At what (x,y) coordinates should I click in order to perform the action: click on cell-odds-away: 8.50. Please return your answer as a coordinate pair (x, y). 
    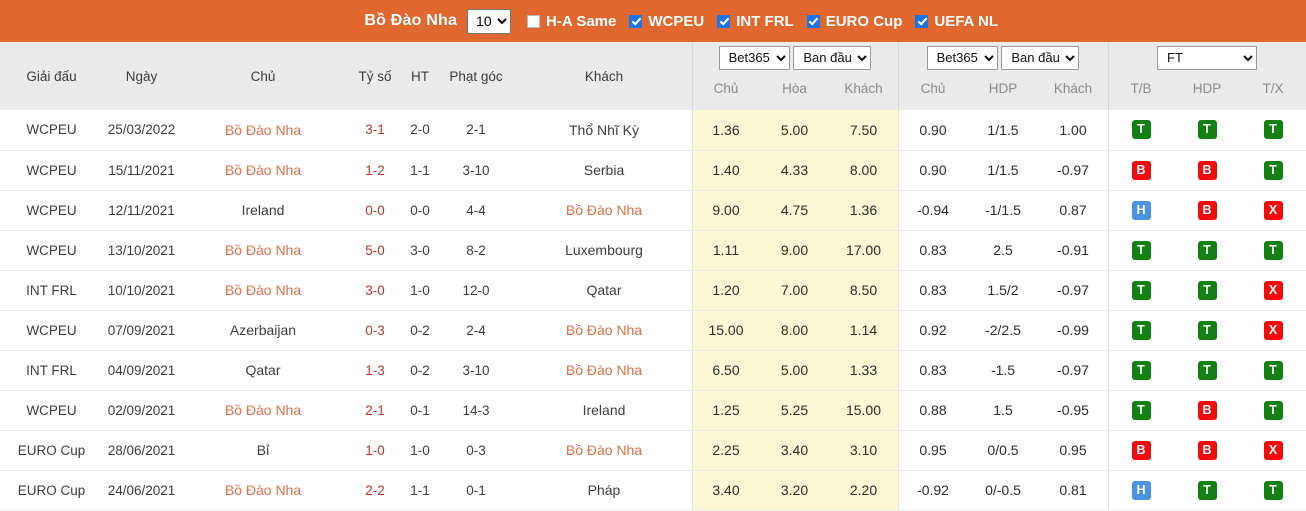
    Looking at the image, I should click on (863, 290).